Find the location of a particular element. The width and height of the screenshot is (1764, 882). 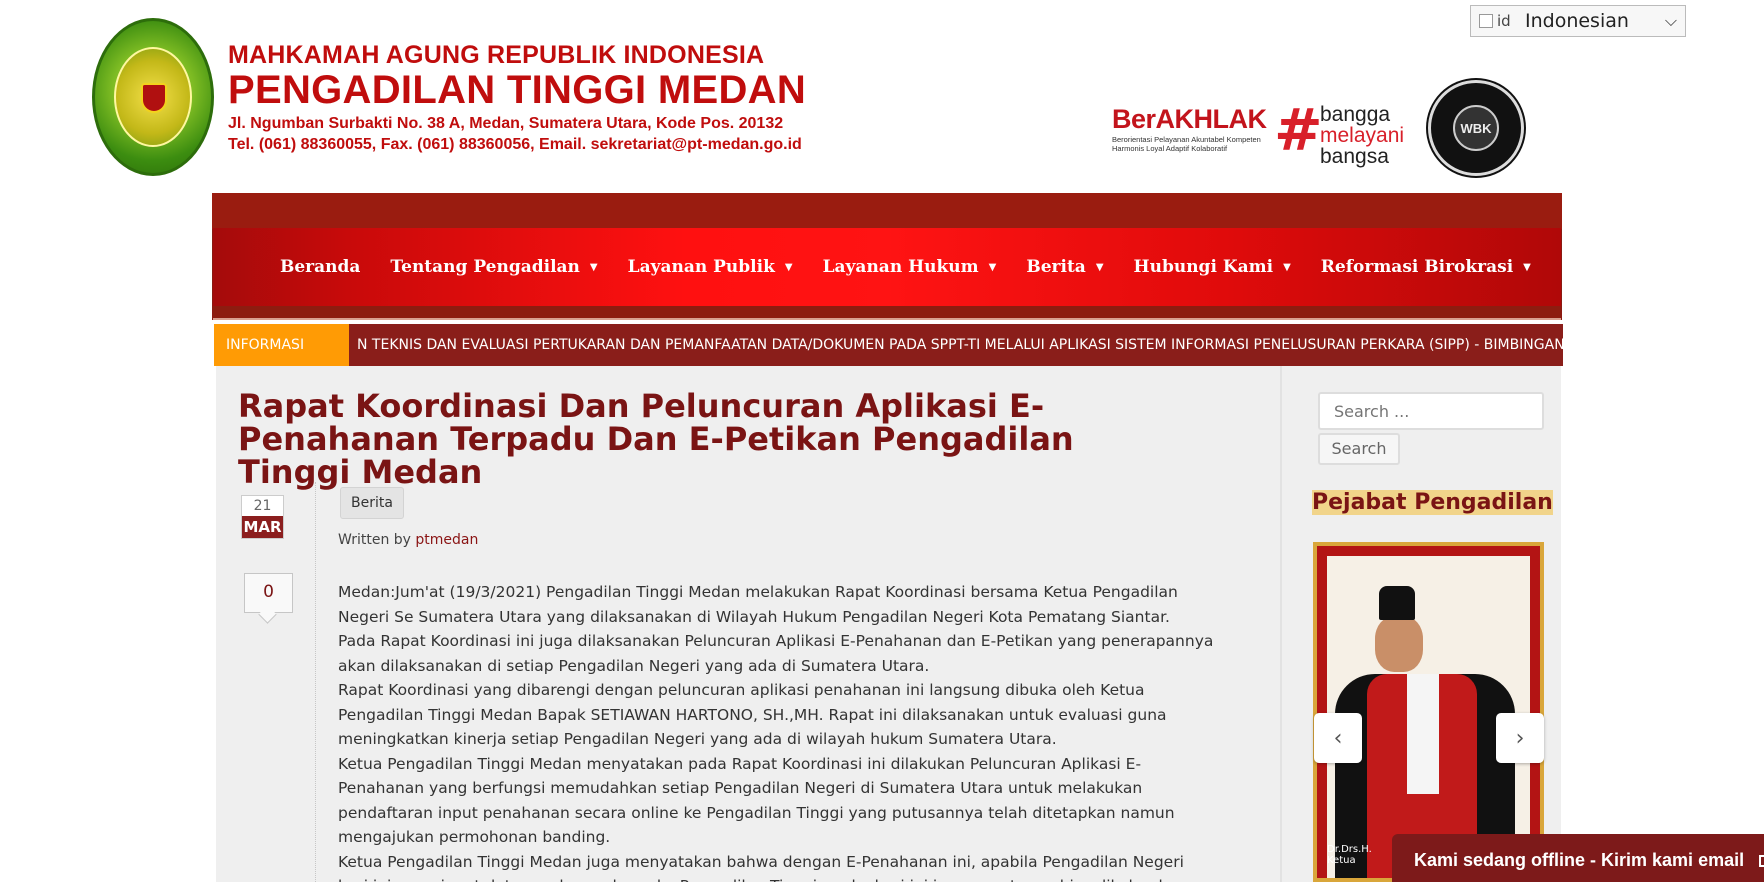

language-selector: id Indonesian ⌵ is located at coordinates (1578, 21).